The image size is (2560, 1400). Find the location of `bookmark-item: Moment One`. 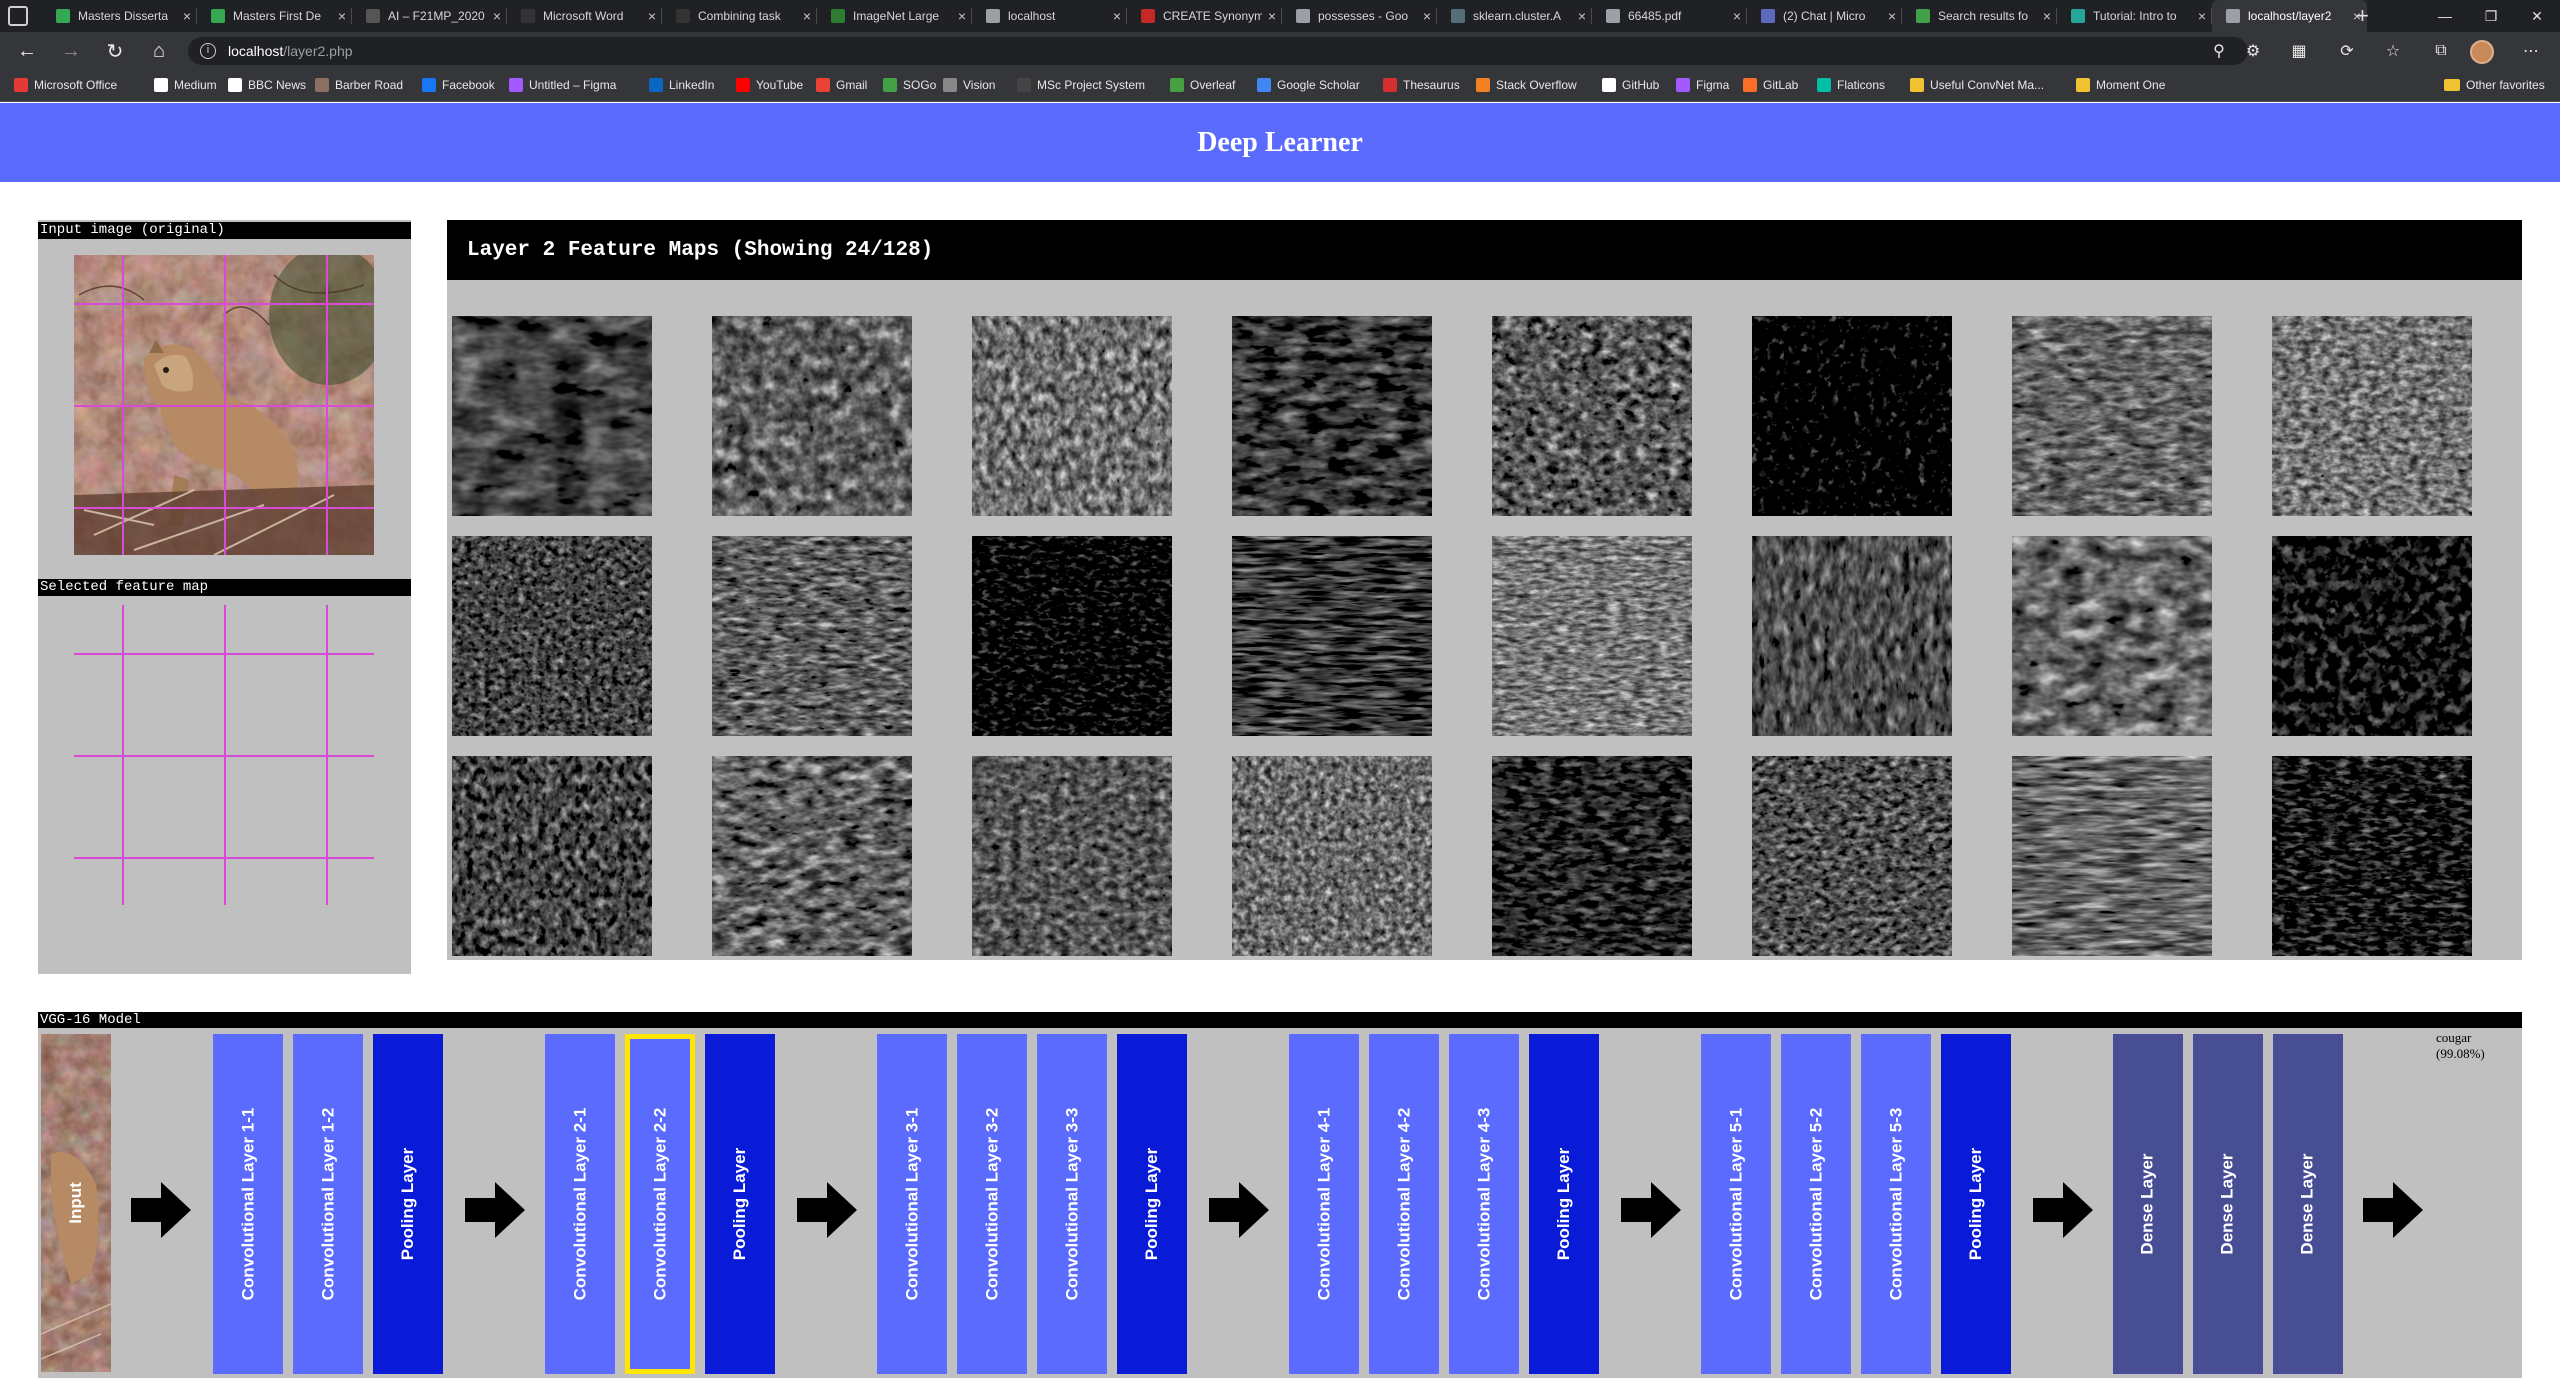

bookmark-item: Moment One is located at coordinates (2120, 85).